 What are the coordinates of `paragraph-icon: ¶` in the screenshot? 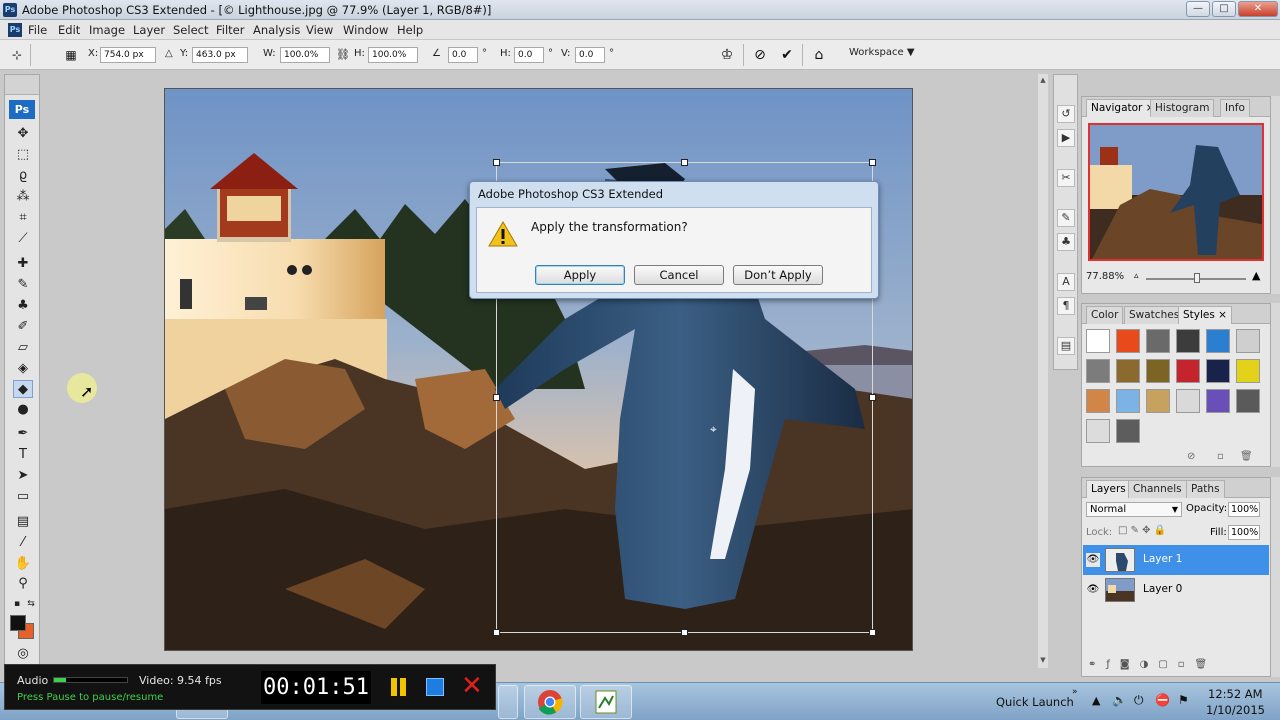 It's located at (1066, 306).